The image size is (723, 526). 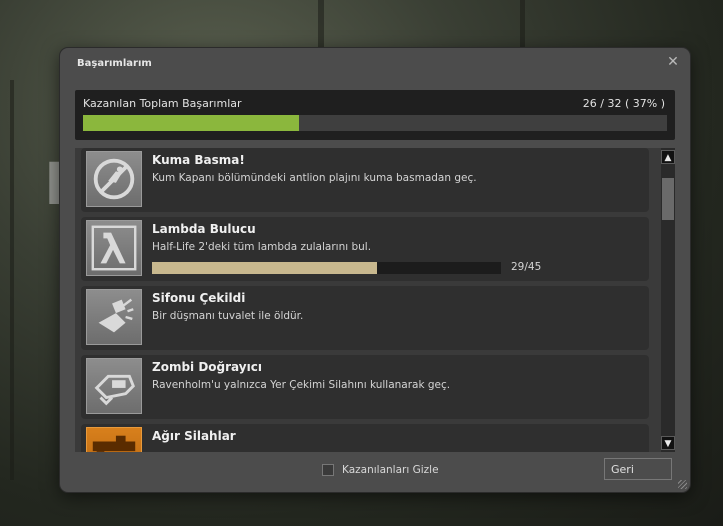 What do you see at coordinates (375, 123) in the screenshot?
I see `summary-progress-bar` at bounding box center [375, 123].